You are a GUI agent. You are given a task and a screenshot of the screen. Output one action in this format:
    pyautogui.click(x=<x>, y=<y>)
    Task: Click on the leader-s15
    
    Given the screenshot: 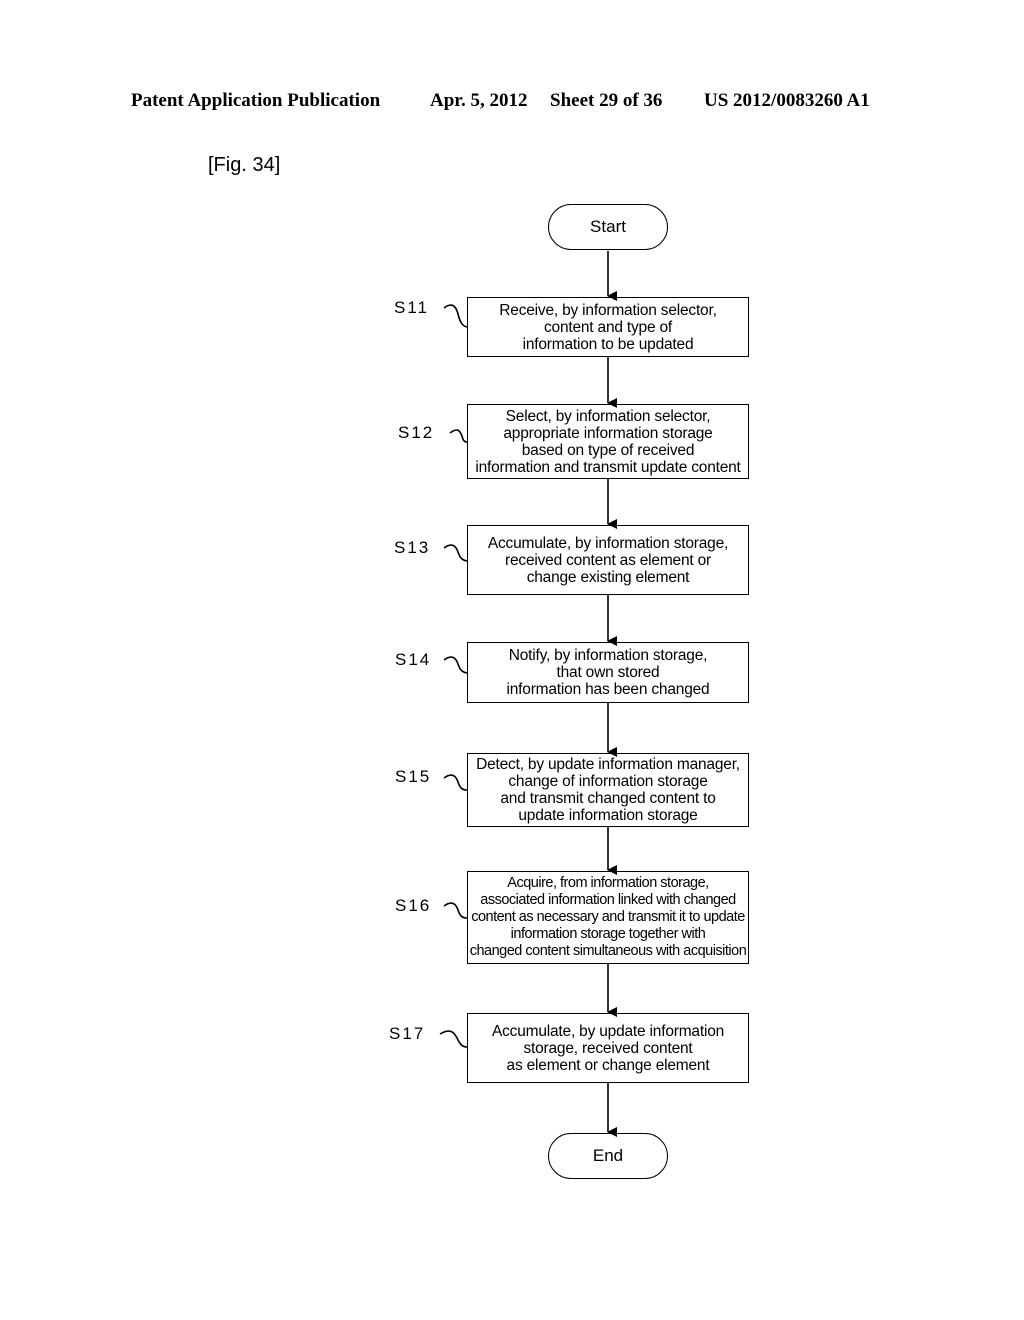 What is the action you would take?
    pyautogui.click(x=455, y=782)
    